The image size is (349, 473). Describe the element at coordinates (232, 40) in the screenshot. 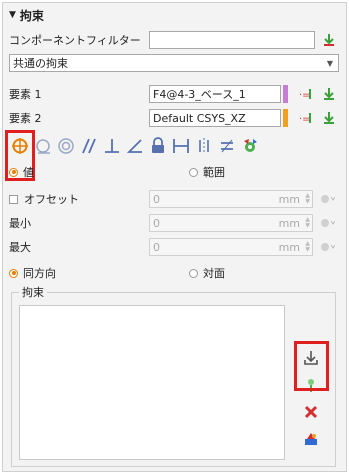

I see `component-filter-input` at that location.